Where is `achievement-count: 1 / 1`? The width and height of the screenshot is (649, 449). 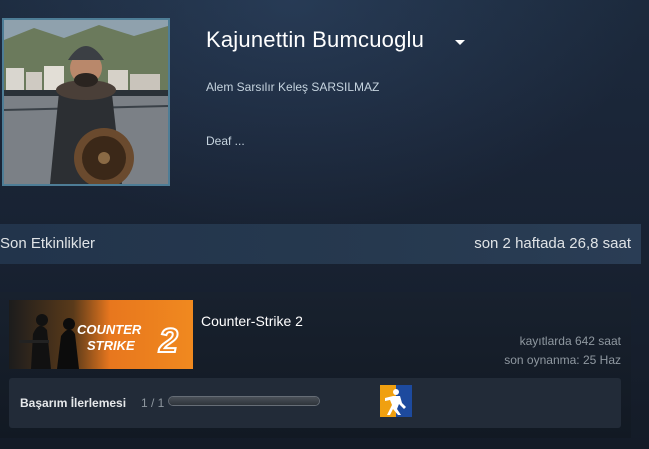
achievement-count: 1 / 1 is located at coordinates (153, 403).